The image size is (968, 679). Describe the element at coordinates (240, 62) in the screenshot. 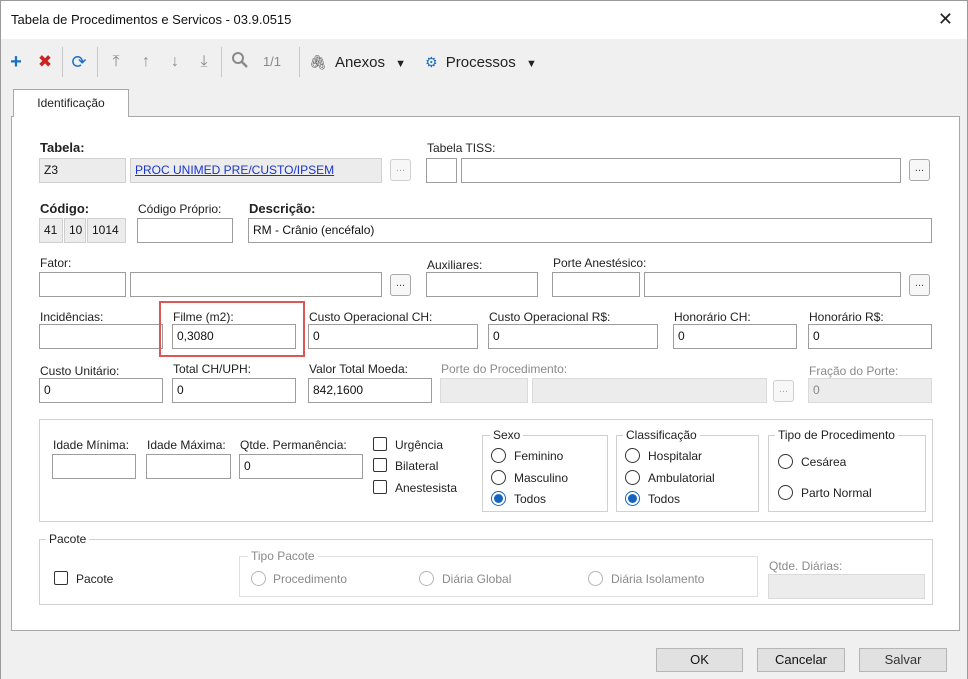

I see `search-icon` at that location.